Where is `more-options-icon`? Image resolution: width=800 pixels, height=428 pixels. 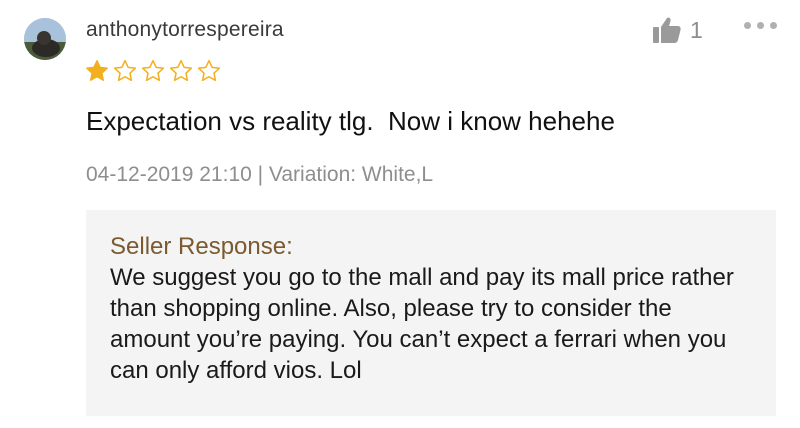 more-options-icon is located at coordinates (760, 25).